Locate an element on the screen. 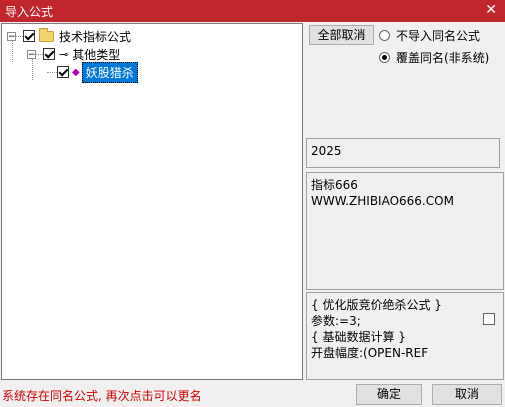  tree-node-root: − 技术指标公式 is located at coordinates (69, 36).